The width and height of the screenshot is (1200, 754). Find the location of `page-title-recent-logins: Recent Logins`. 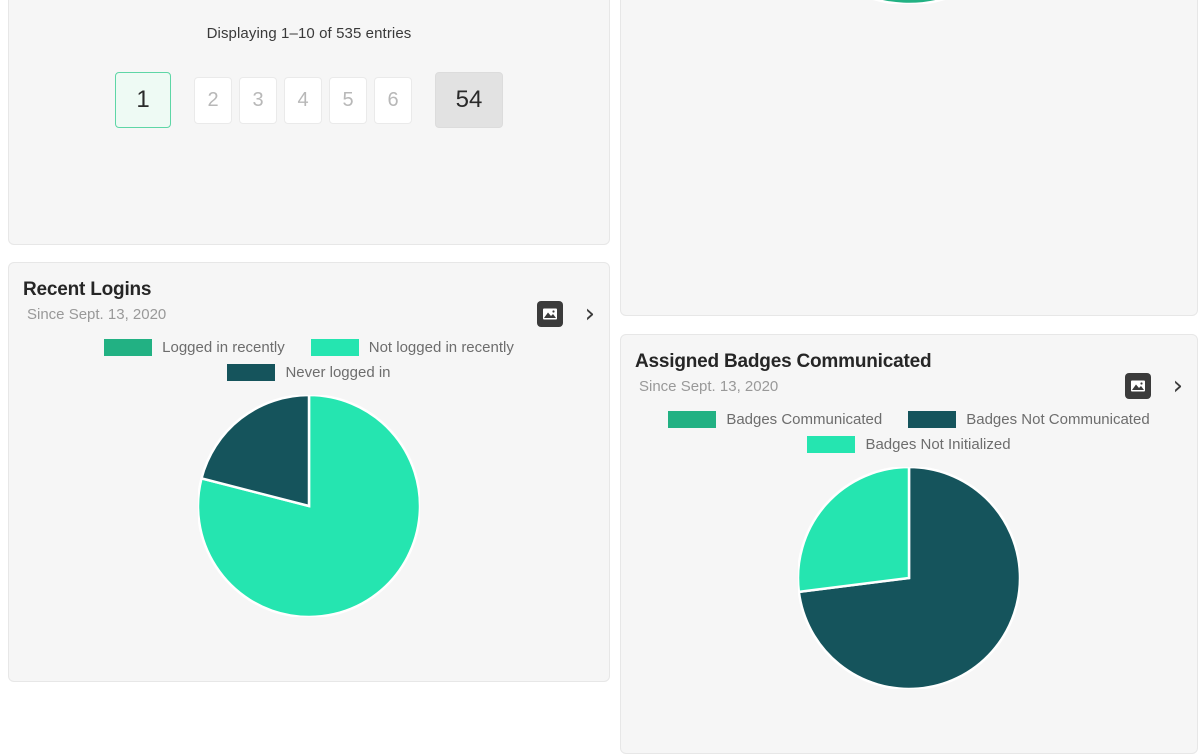

page-title-recent-logins: Recent Logins is located at coordinates (87, 289).